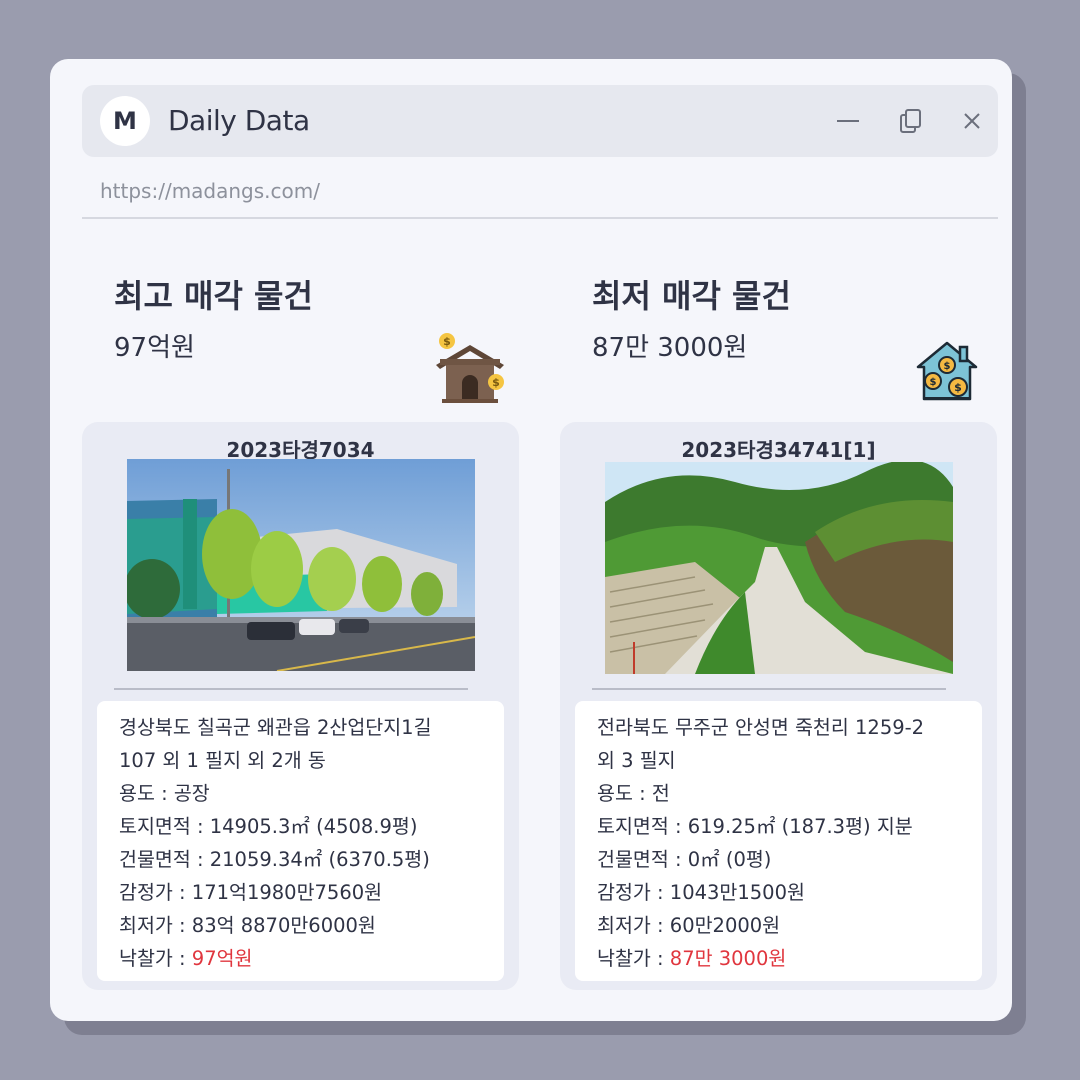 The height and width of the screenshot is (1080, 1080). Describe the element at coordinates (684, 859) in the screenshot. I see `building-area: 건물면적 : 0㎡ (0평)` at that location.